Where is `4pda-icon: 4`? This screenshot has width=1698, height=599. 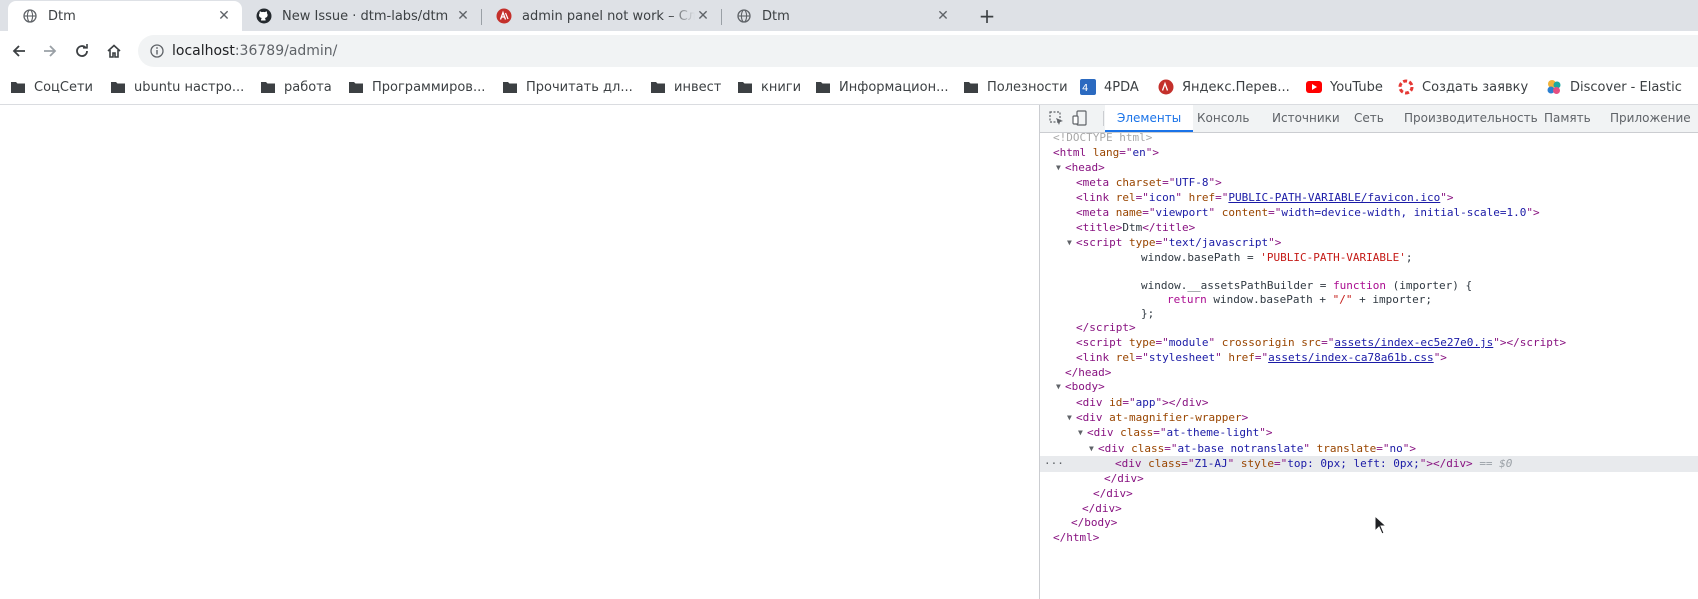 4pda-icon: 4 is located at coordinates (1088, 87).